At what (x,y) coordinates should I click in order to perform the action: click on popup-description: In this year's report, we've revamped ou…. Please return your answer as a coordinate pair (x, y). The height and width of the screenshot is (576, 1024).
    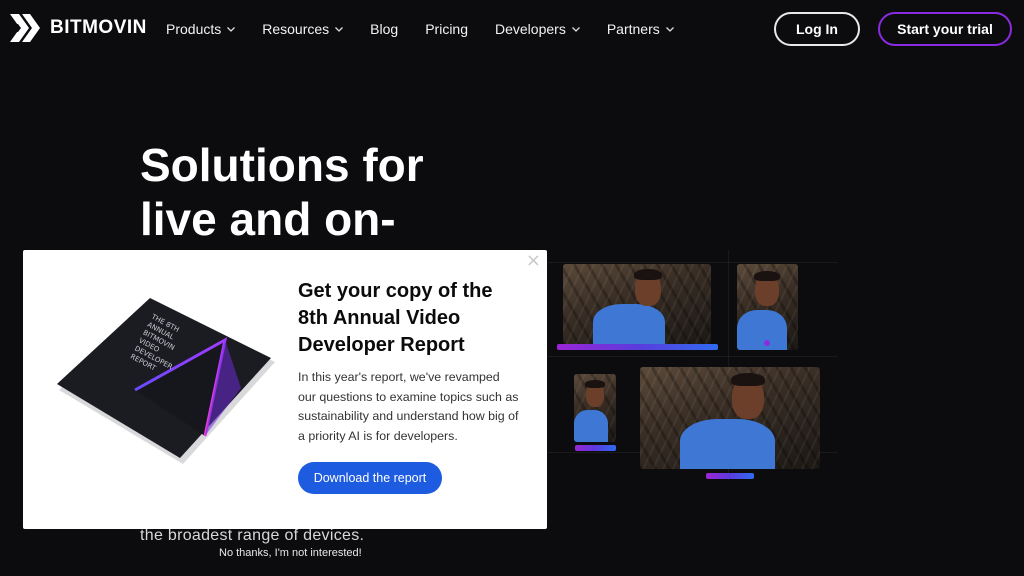
    Looking at the image, I should click on (408, 406).